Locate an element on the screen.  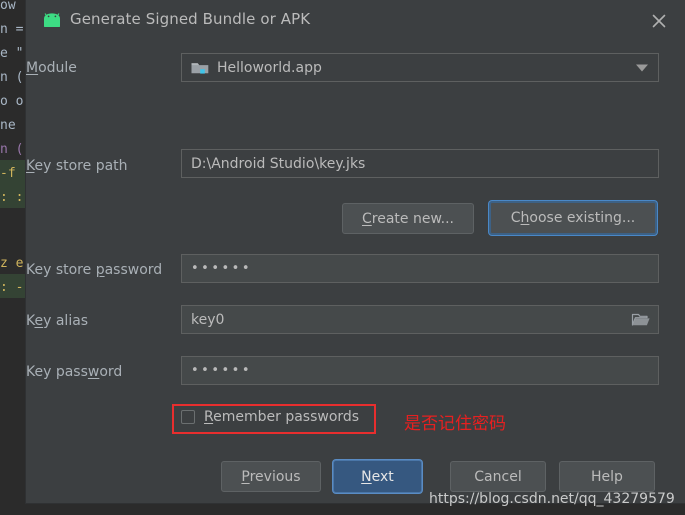
code-line: n = is located at coordinates (12, 29).